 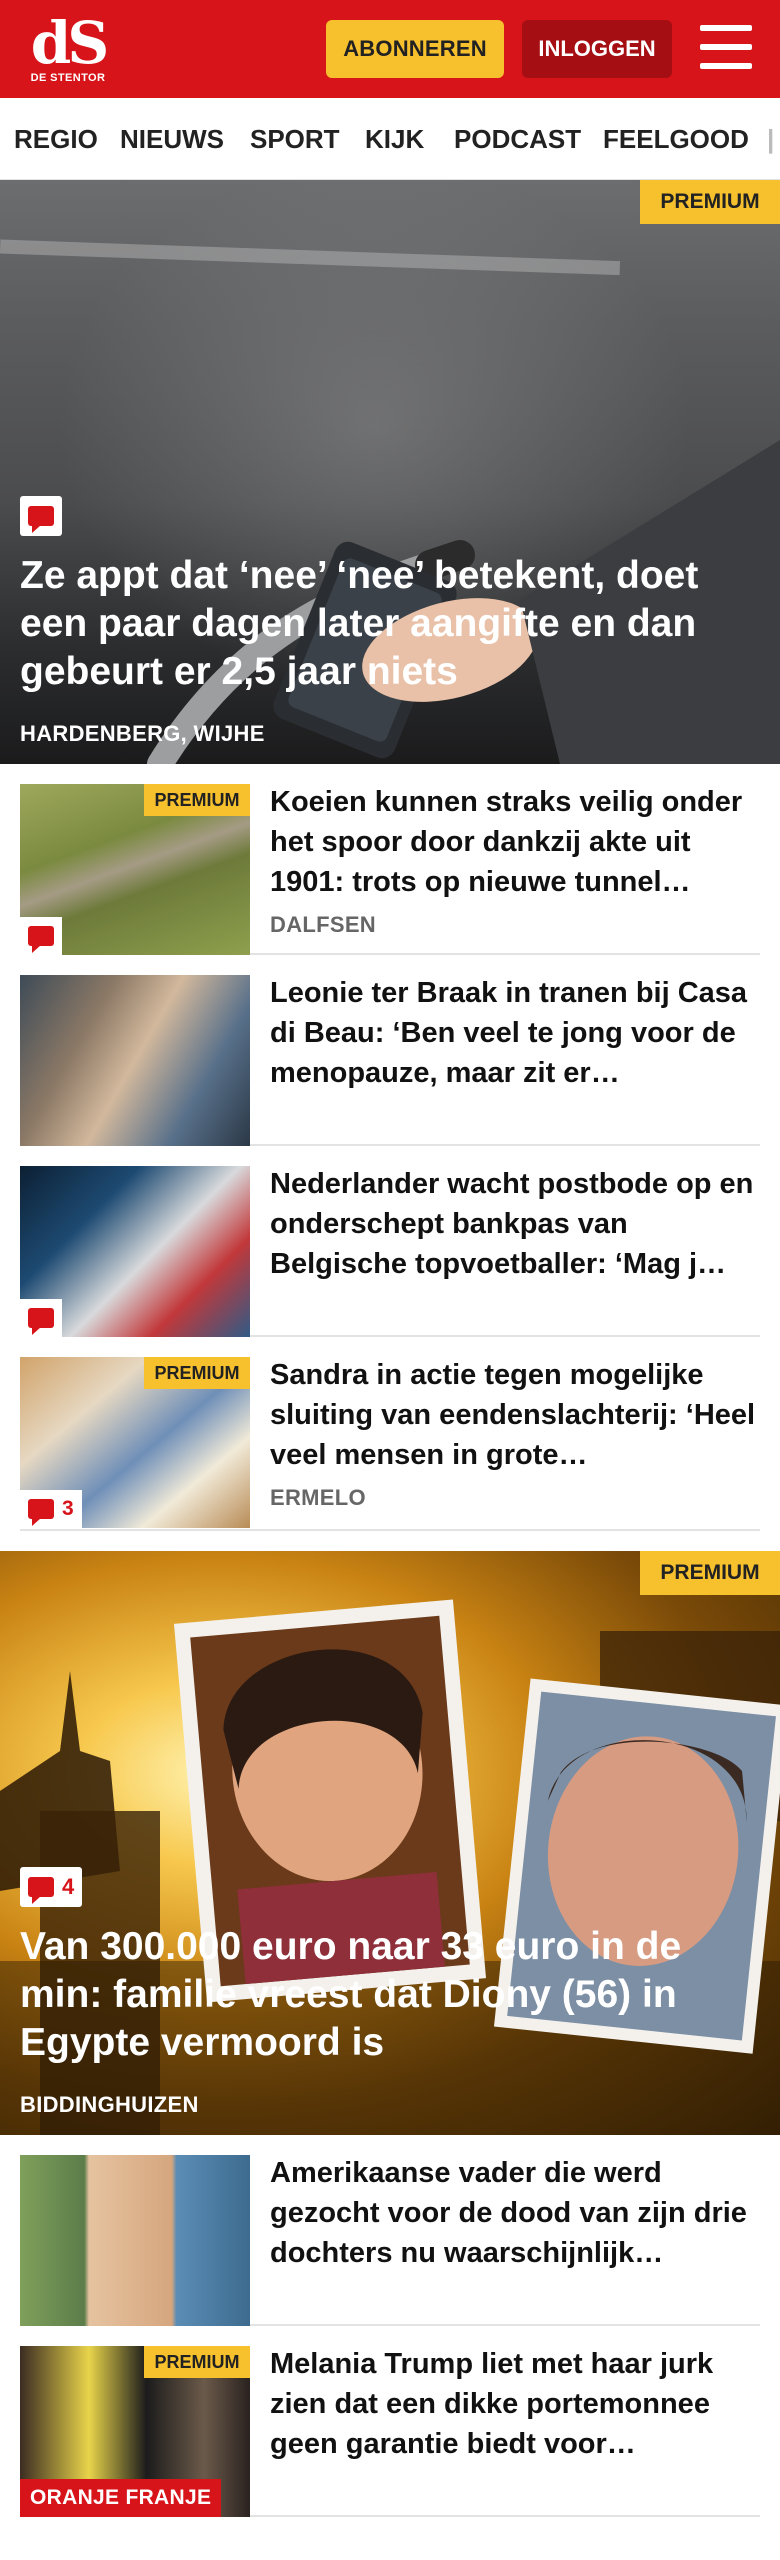 What do you see at coordinates (415, 49) in the screenshot?
I see `subscribe-button: ABONNEREN` at bounding box center [415, 49].